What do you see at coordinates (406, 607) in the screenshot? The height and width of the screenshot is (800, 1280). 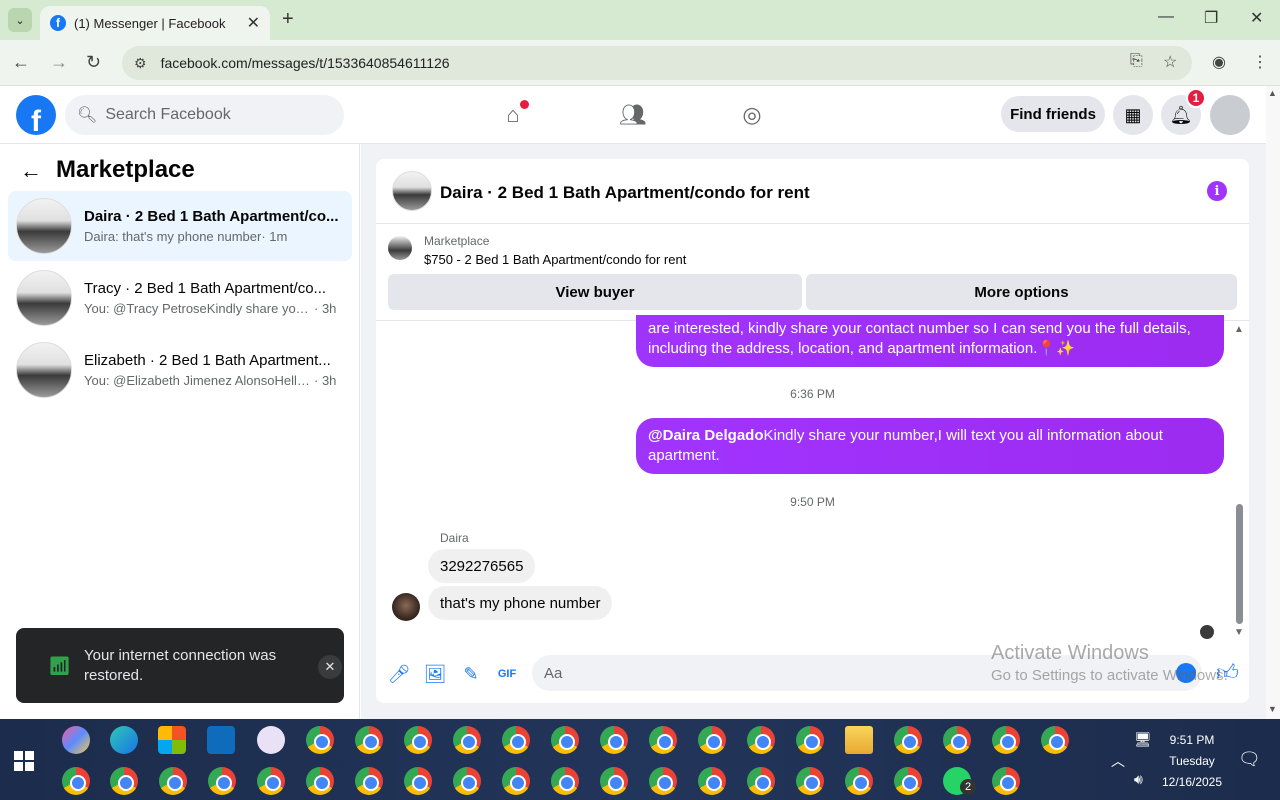 I see `sender-avatar` at bounding box center [406, 607].